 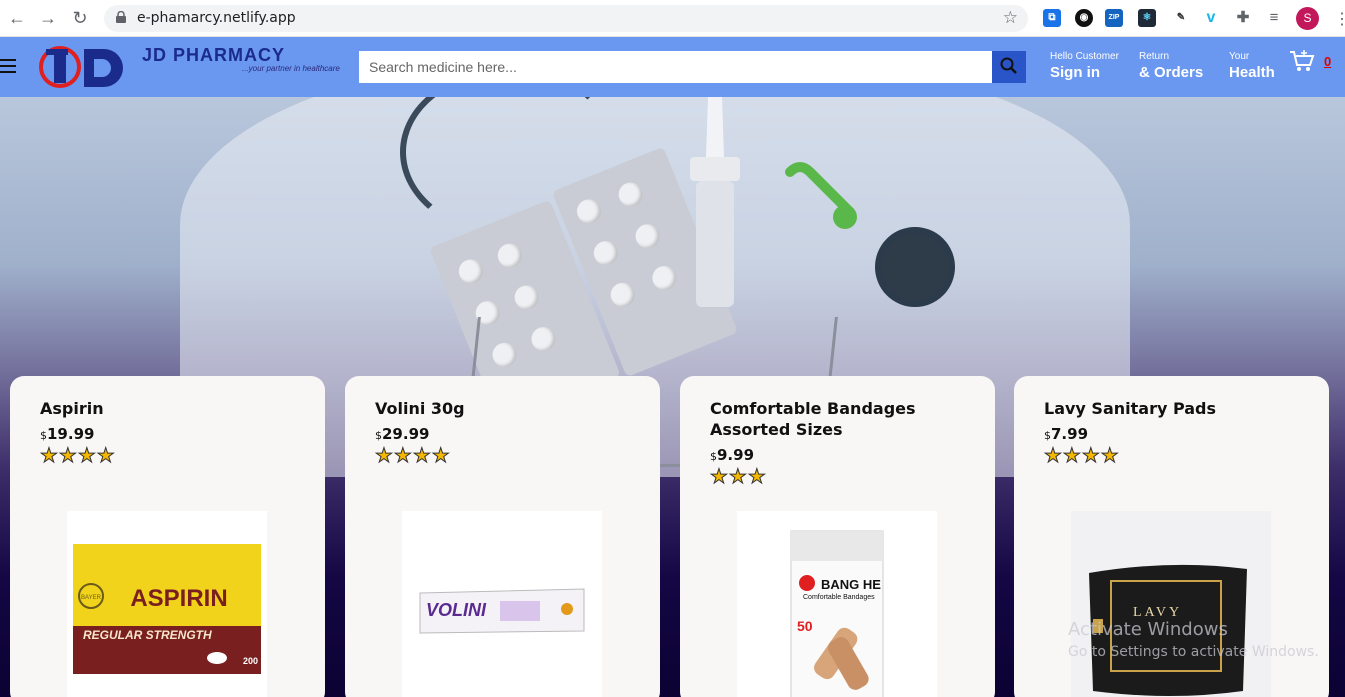 I want to click on bandage-brand-text: BANG HE, so click(x=851, y=584).